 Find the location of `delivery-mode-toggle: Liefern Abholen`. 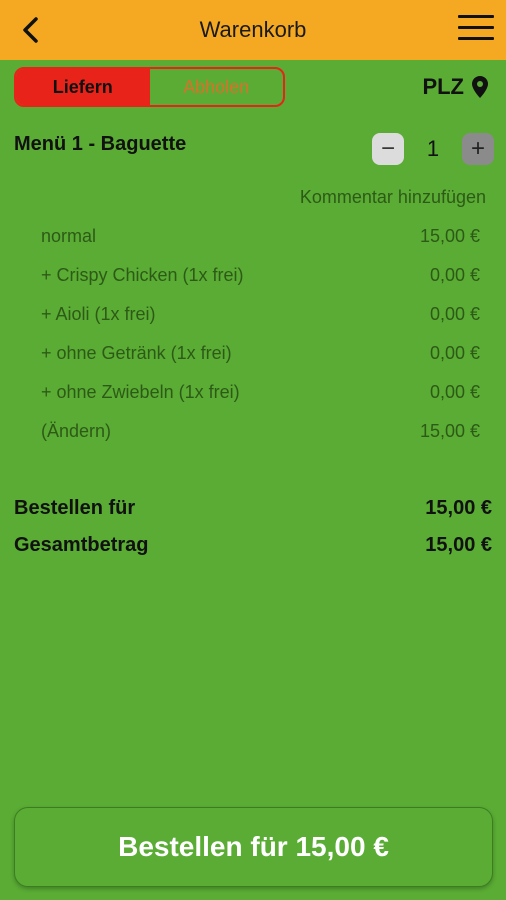

delivery-mode-toggle: Liefern Abholen is located at coordinates (149, 87).